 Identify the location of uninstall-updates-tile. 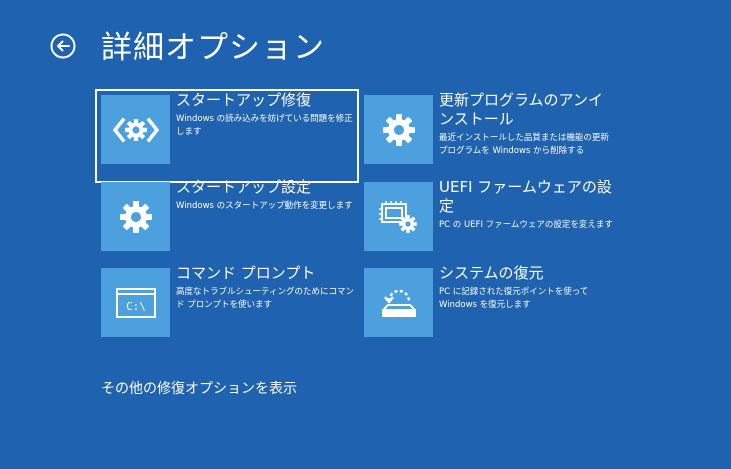
(398, 129).